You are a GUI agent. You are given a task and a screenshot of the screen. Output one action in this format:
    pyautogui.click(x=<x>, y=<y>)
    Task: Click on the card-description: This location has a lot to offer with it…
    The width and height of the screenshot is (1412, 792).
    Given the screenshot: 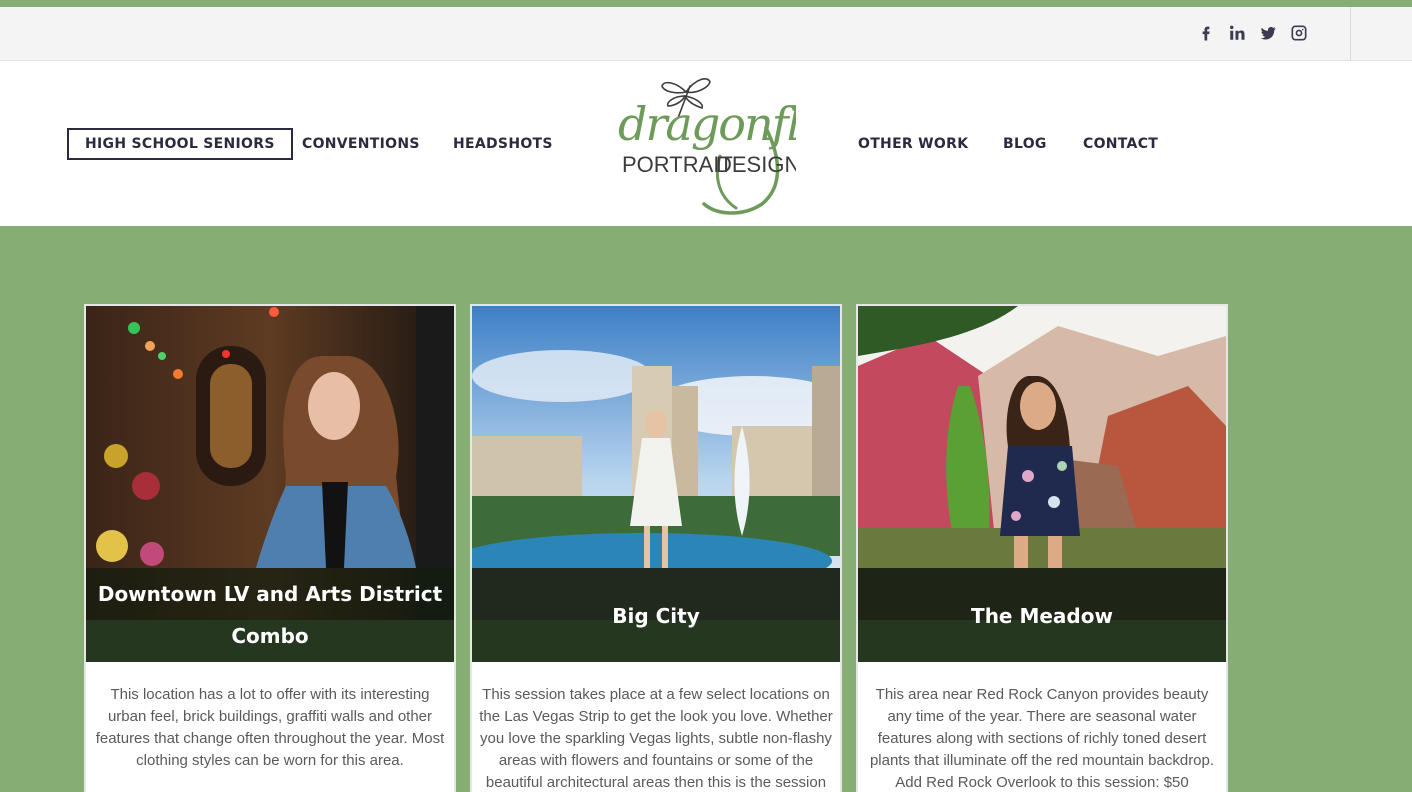 What is the action you would take?
    pyautogui.click(x=270, y=727)
    